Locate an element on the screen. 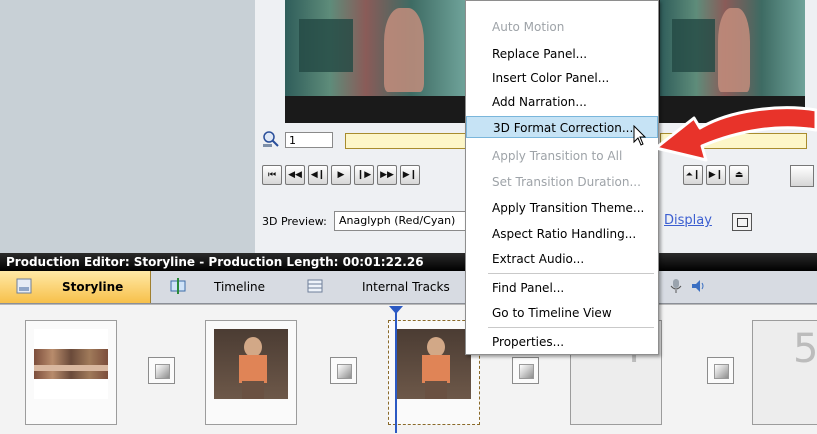 This screenshot has width=817, height=434. tab-storyline-label: Storyline is located at coordinates (93, 287).